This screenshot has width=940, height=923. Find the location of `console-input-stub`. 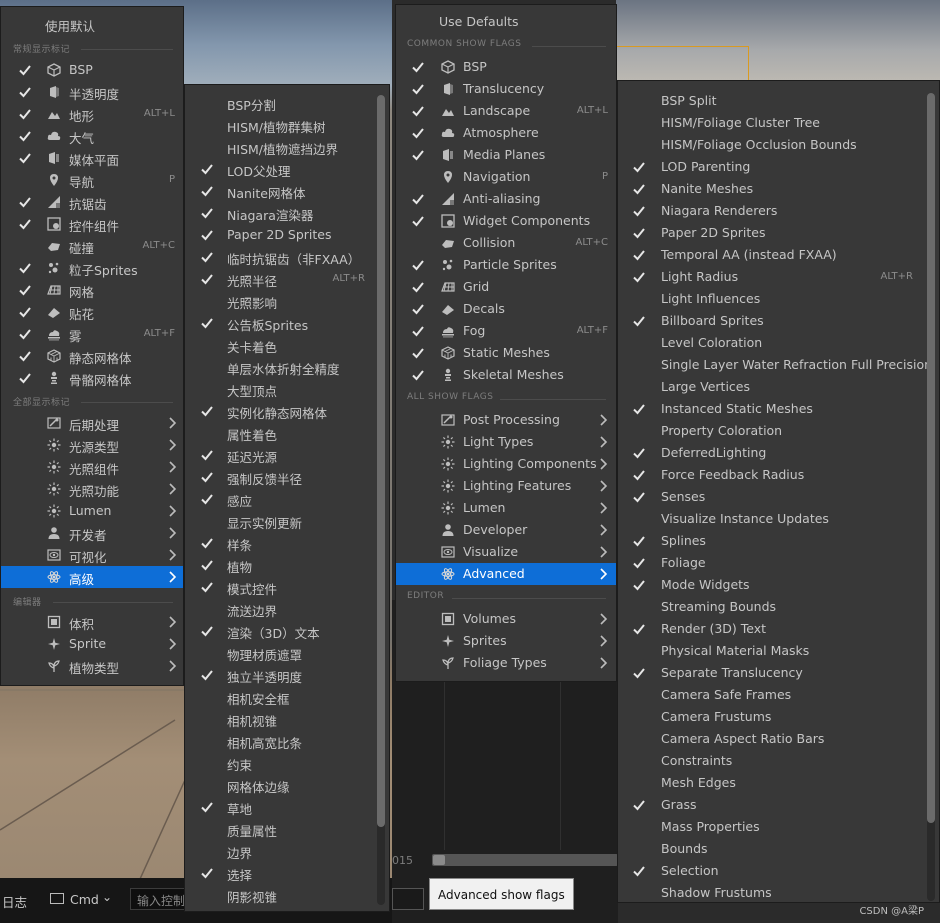

console-input-stub is located at coordinates (408, 899).